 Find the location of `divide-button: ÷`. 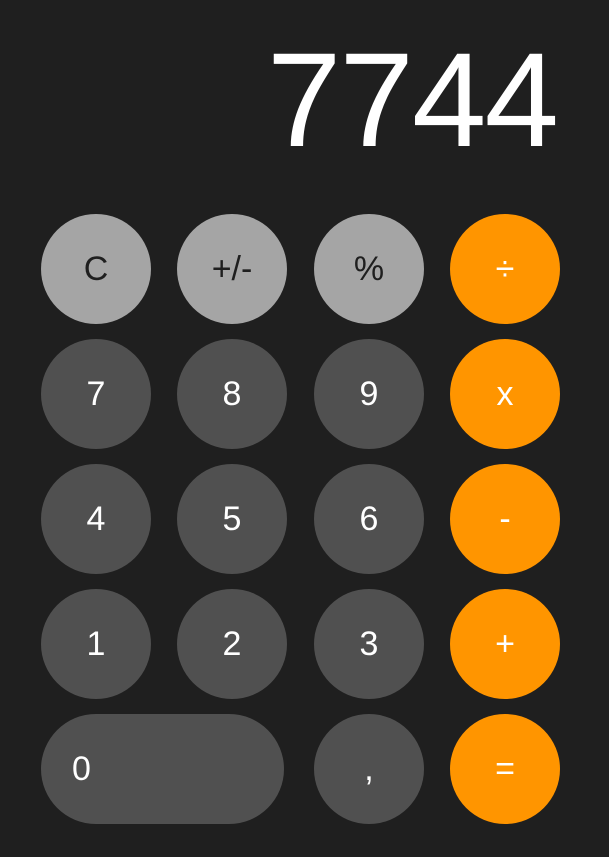

divide-button: ÷ is located at coordinates (505, 269).